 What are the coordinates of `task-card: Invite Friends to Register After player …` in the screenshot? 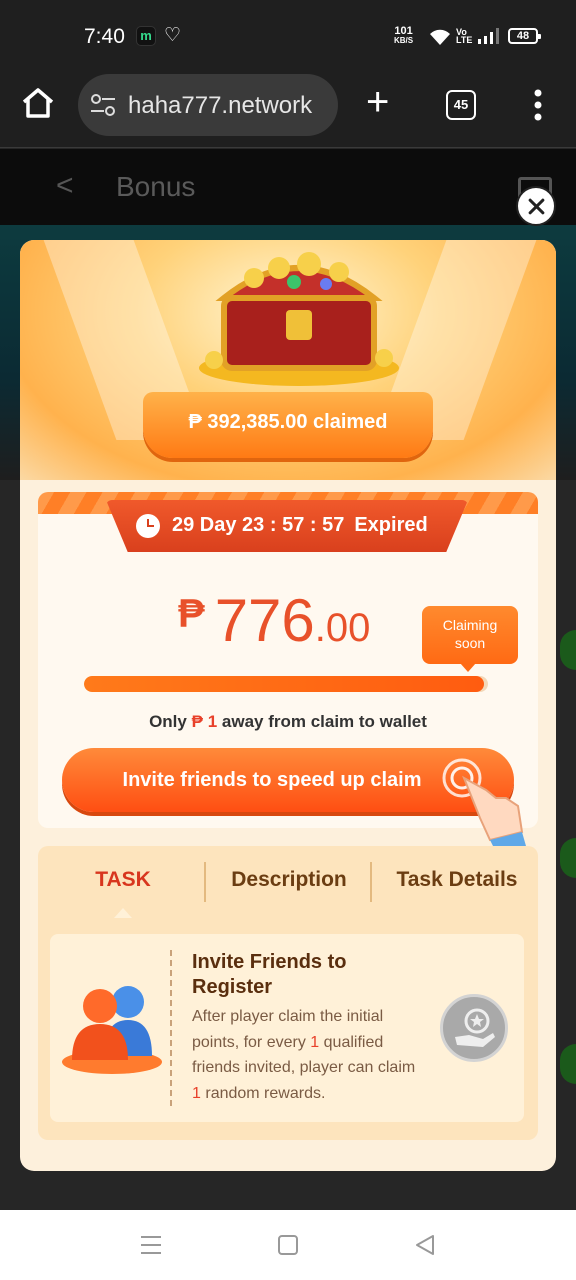 It's located at (287, 1028).